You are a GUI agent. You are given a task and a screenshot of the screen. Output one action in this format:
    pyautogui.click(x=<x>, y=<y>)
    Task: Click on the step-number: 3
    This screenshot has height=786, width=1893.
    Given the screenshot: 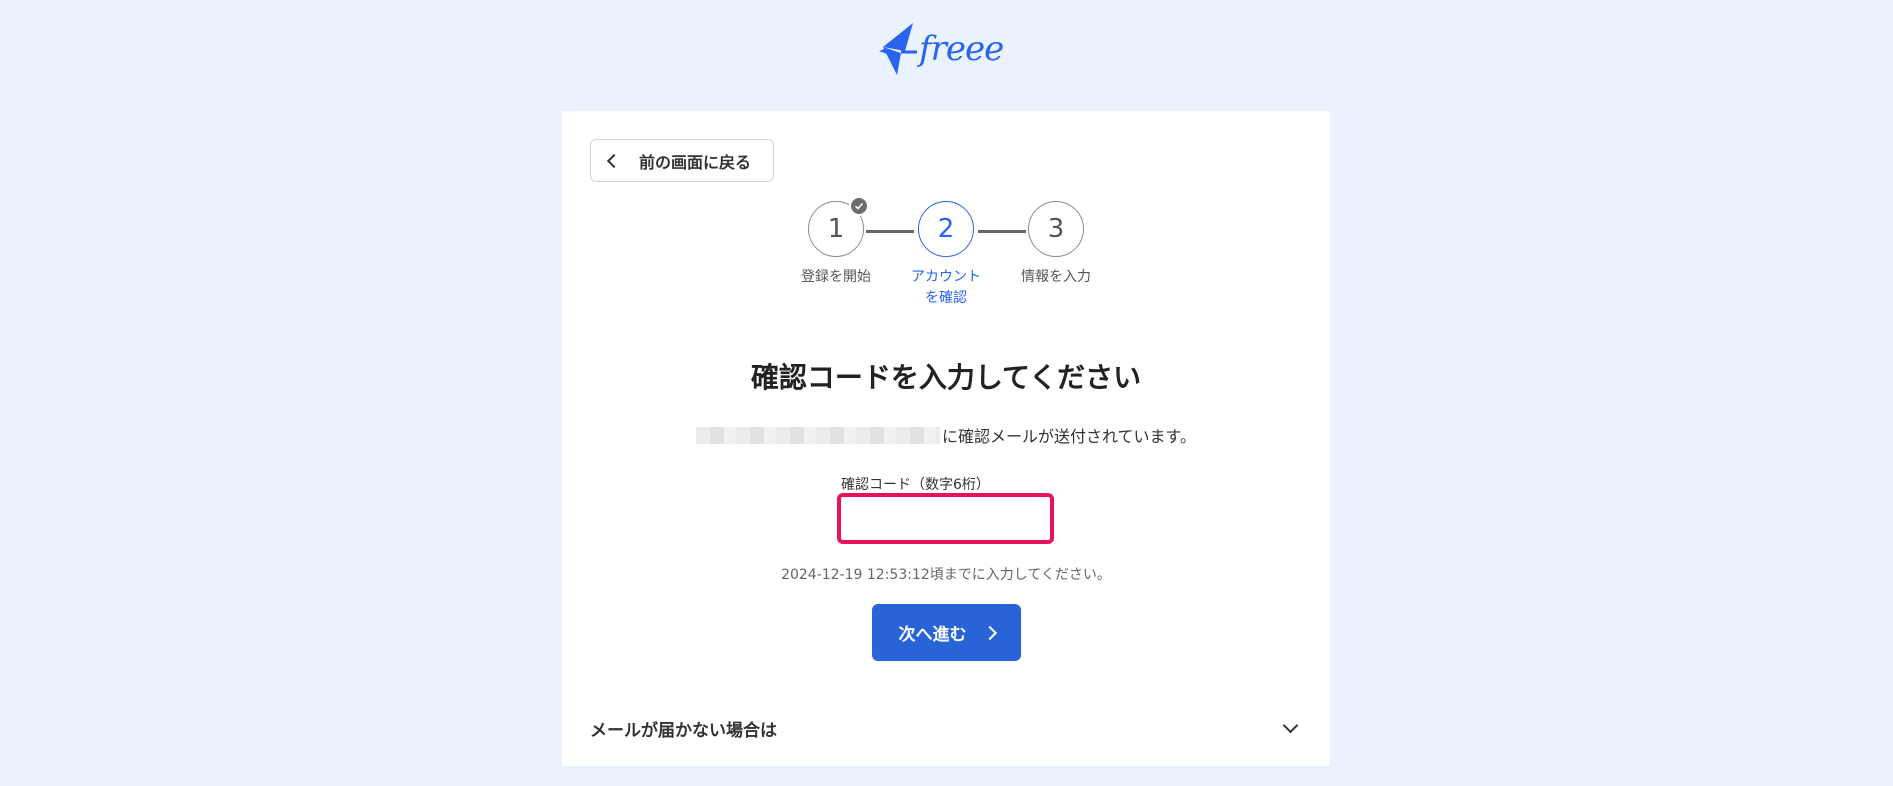 What is the action you would take?
    pyautogui.click(x=1056, y=229)
    